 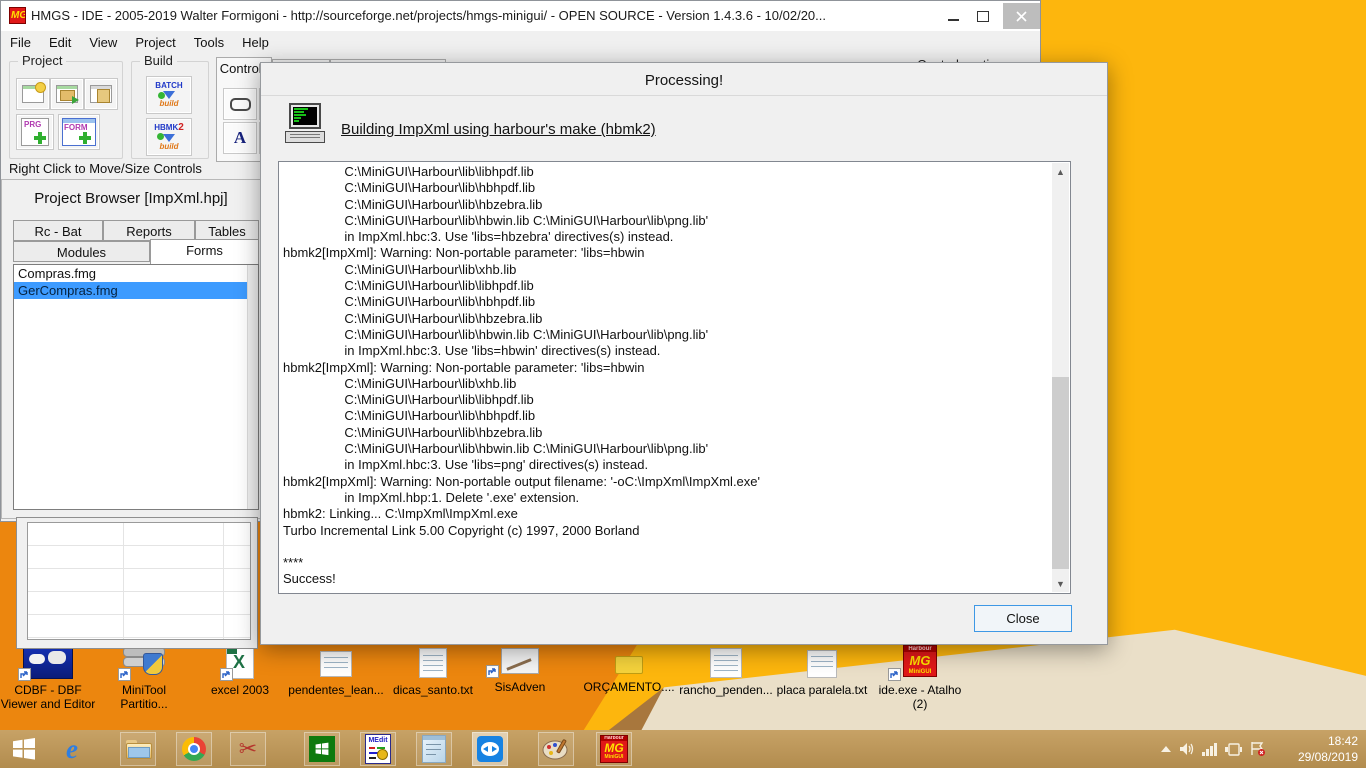 I want to click on menu-view: View, so click(x=103, y=42).